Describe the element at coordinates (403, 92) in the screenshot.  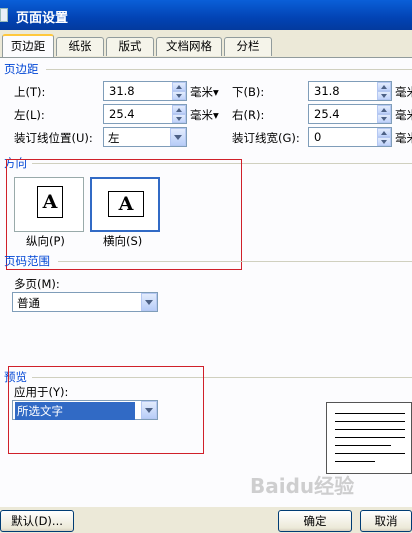
I see `bottom-margin-unit: 毫米` at that location.